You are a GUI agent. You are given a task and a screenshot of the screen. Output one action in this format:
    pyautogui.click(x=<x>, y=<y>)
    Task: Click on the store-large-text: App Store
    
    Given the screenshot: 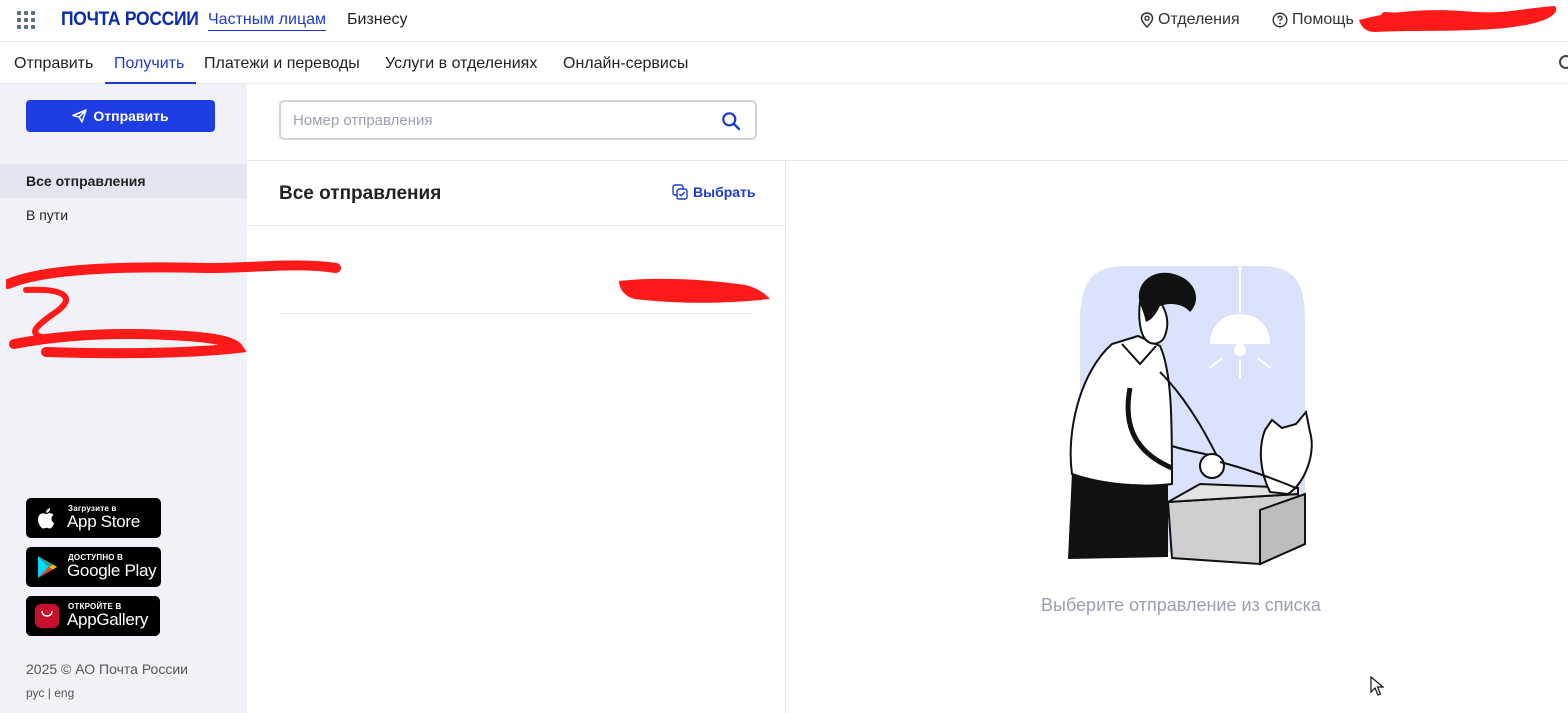 What is the action you would take?
    pyautogui.click(x=103, y=521)
    